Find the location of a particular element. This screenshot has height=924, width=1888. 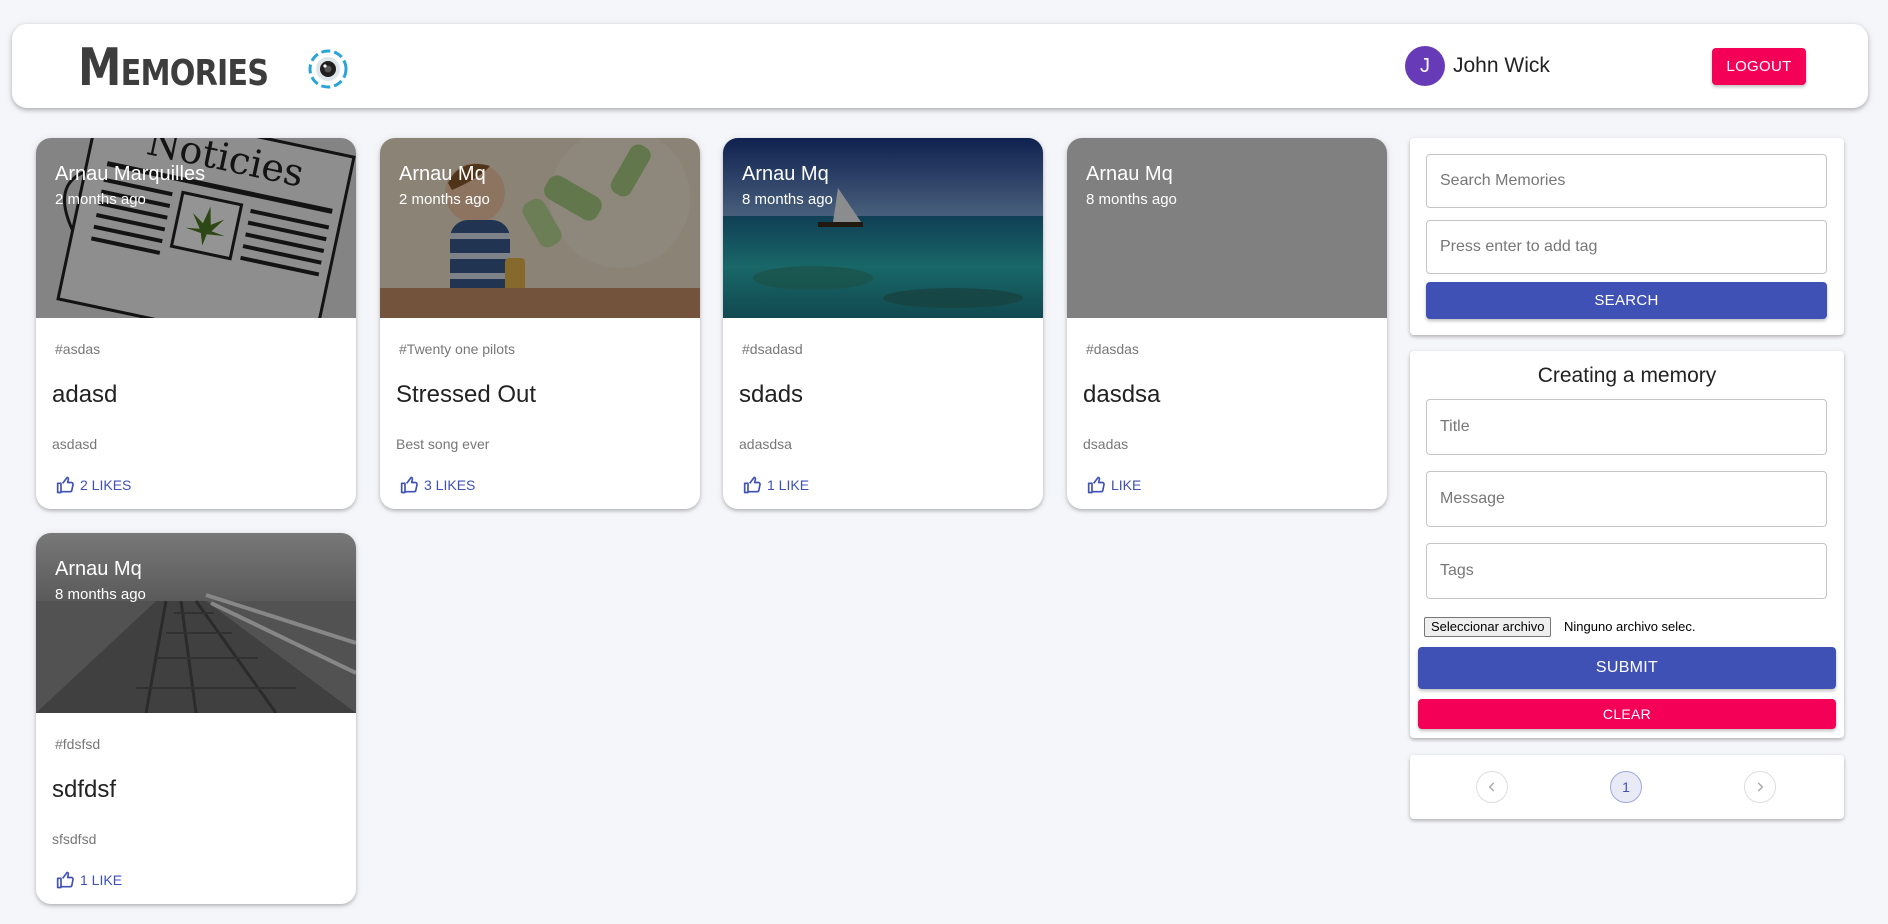

chevron-left-icon is located at coordinates (1491, 787).